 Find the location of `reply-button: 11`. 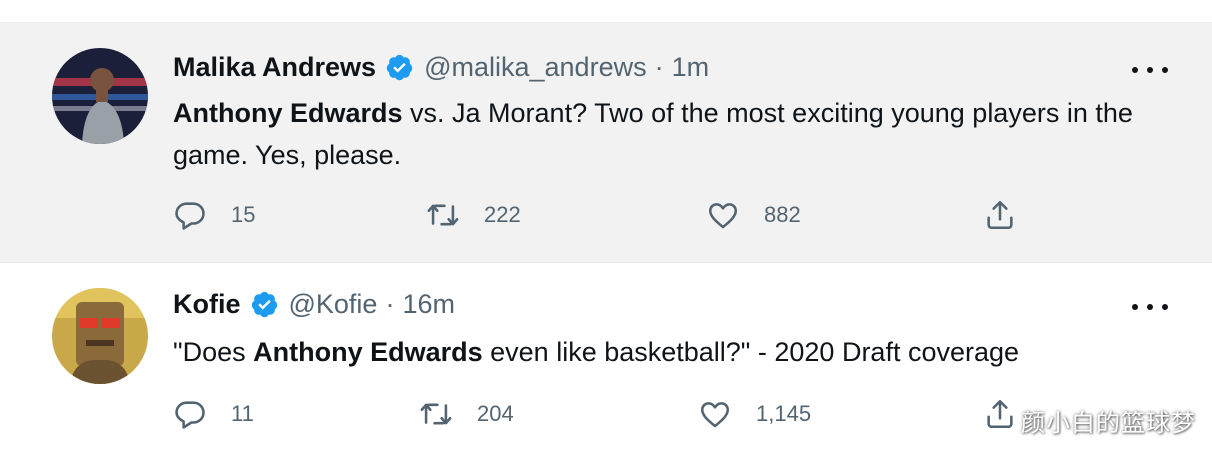

reply-button: 11 is located at coordinates (213, 414).